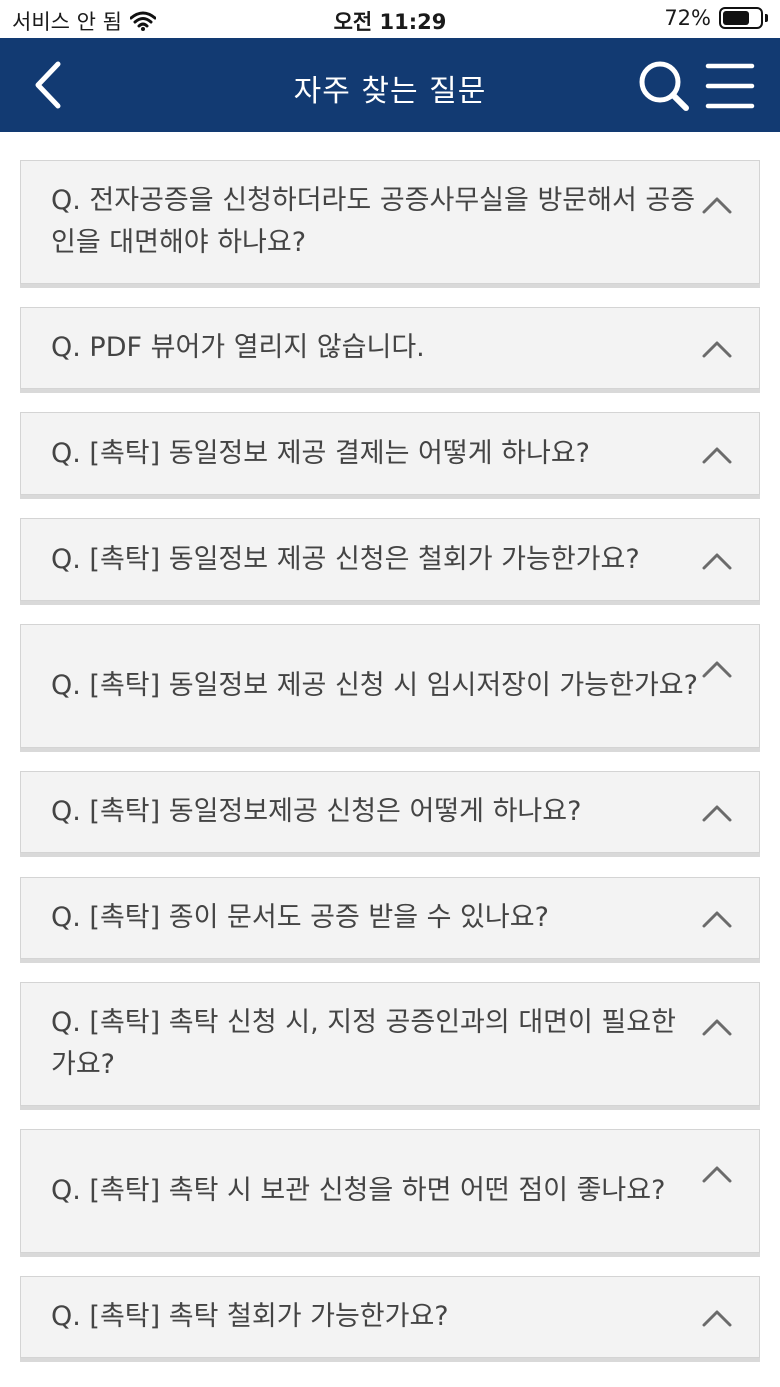 The height and width of the screenshot is (1387, 780). I want to click on status-bar: 서비스 안 됨 오전 11:29 72%, so click(390, 19).